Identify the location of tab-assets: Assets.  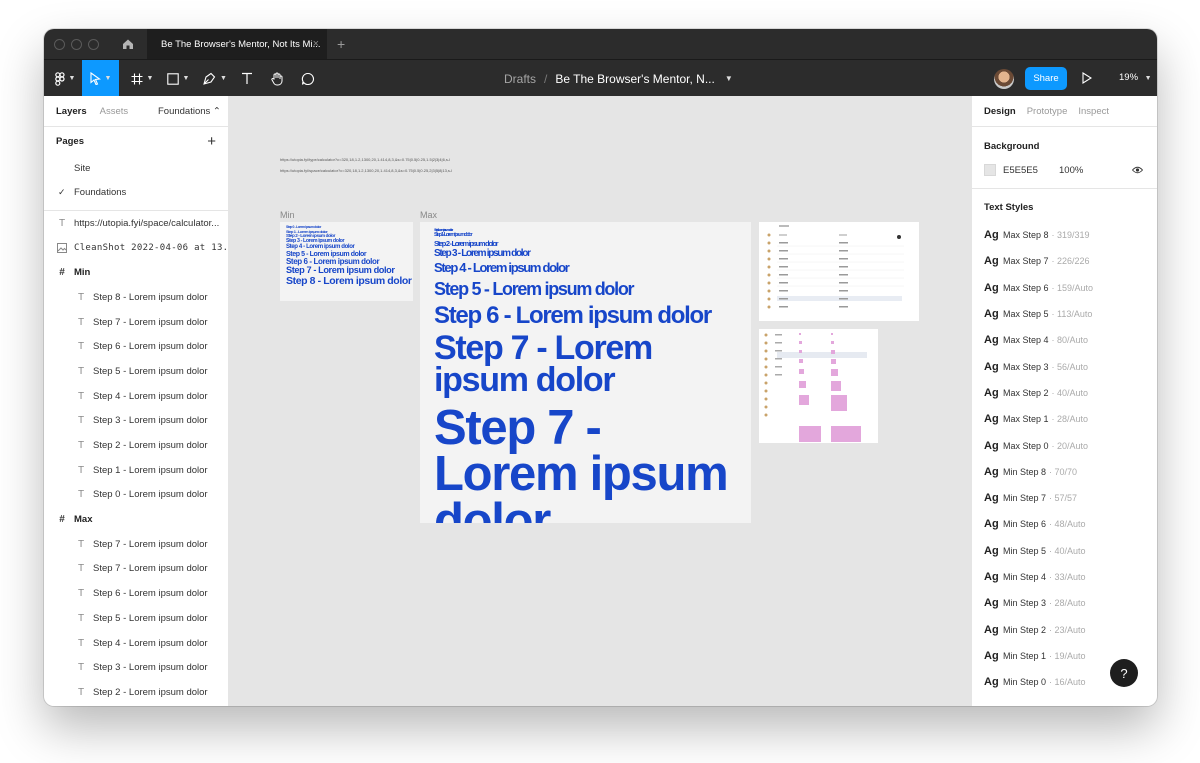
(114, 111).